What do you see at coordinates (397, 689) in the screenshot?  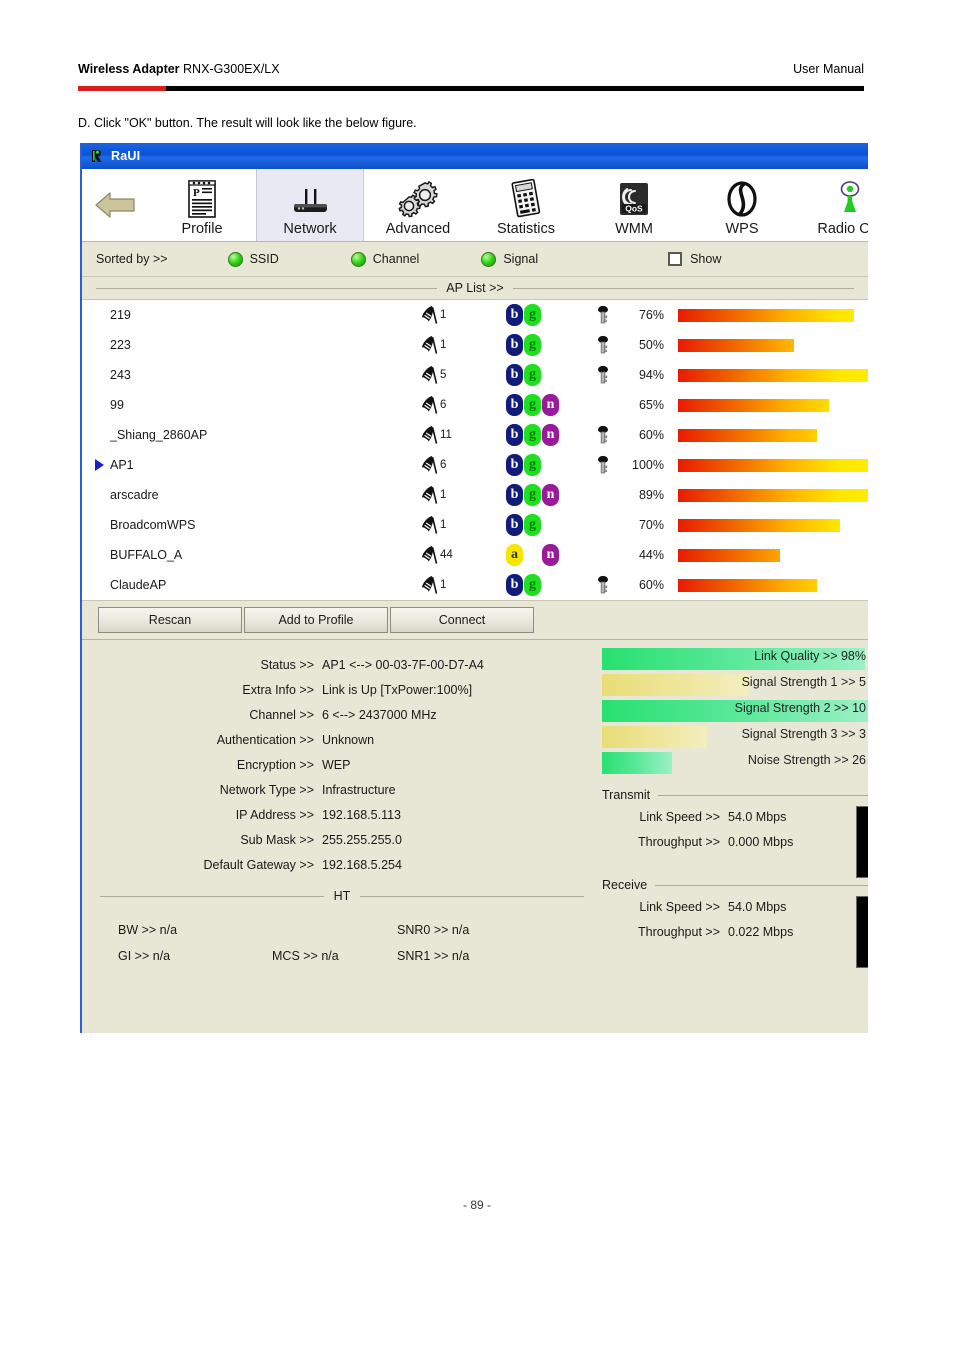 I see `status-row-value: Link is Up [TxPower:100%]` at bounding box center [397, 689].